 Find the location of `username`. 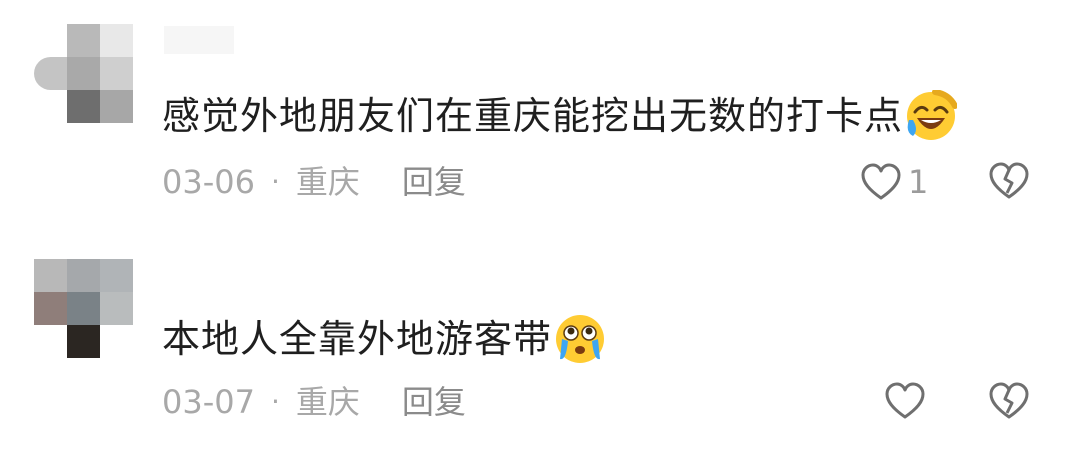

username is located at coordinates (199, 40).